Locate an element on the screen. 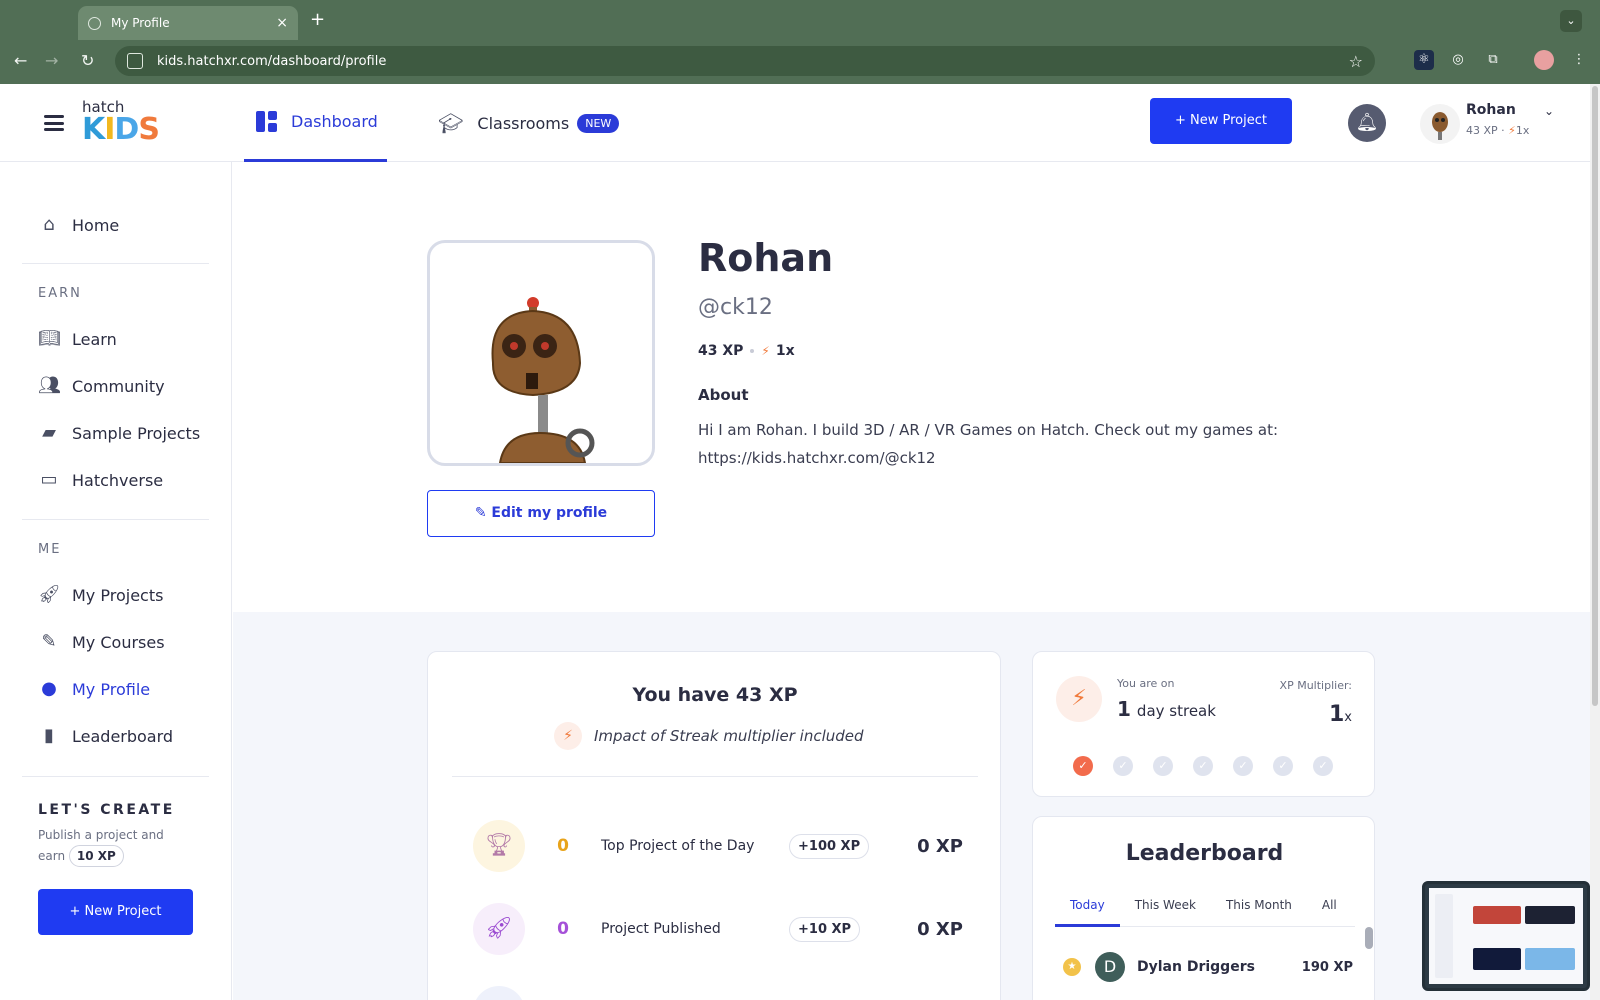 The image size is (1600, 1000). new-tab-button: + is located at coordinates (317, 19).